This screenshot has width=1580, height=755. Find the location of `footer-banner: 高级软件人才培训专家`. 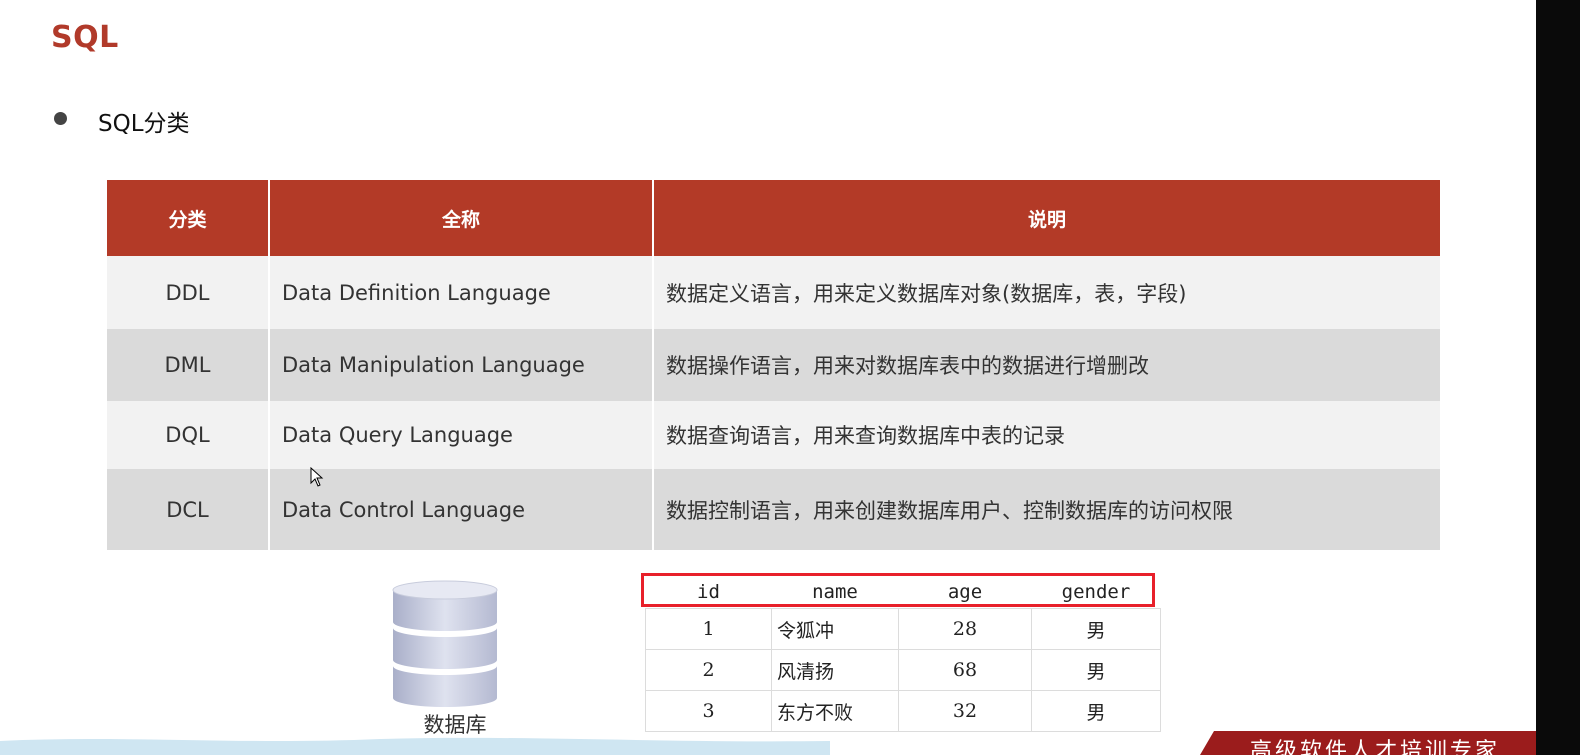

footer-banner: 高级软件人才培训专家 is located at coordinates (1368, 743).